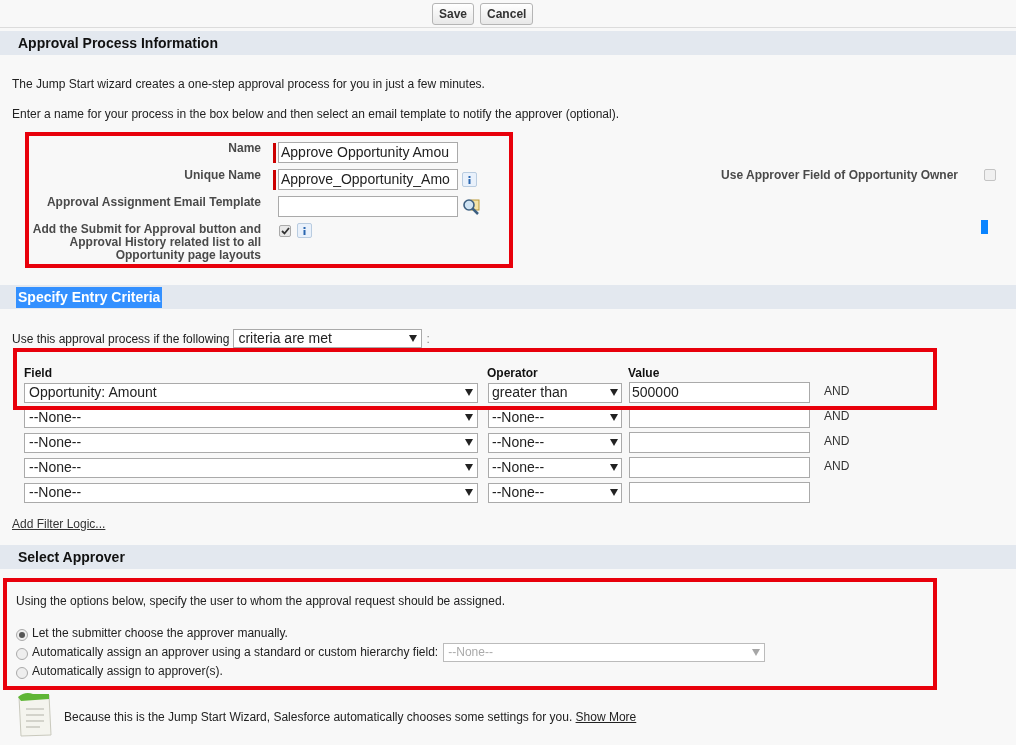  I want to click on section-title: Approval Process Information, so click(118, 43).